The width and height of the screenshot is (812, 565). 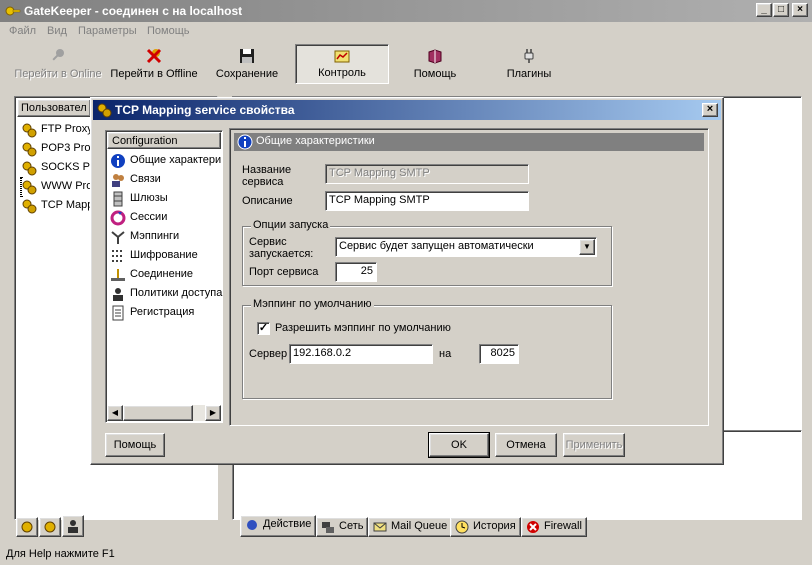 What do you see at coordinates (278, 526) in the screenshot?
I see `tab-action: Действие` at bounding box center [278, 526].